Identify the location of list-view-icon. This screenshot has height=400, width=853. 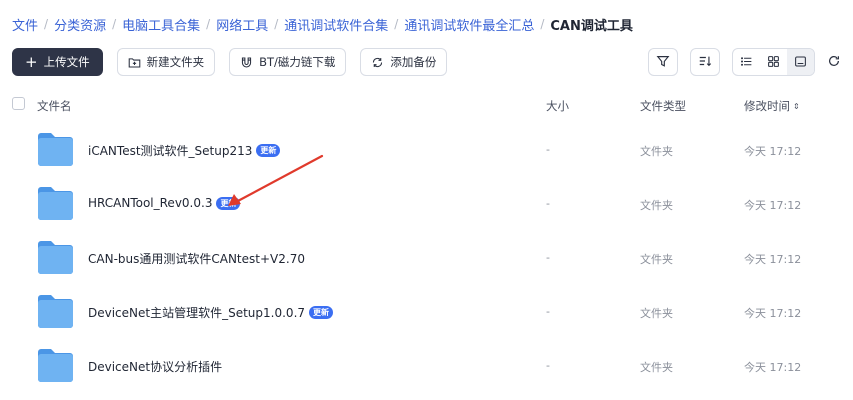
(746, 62).